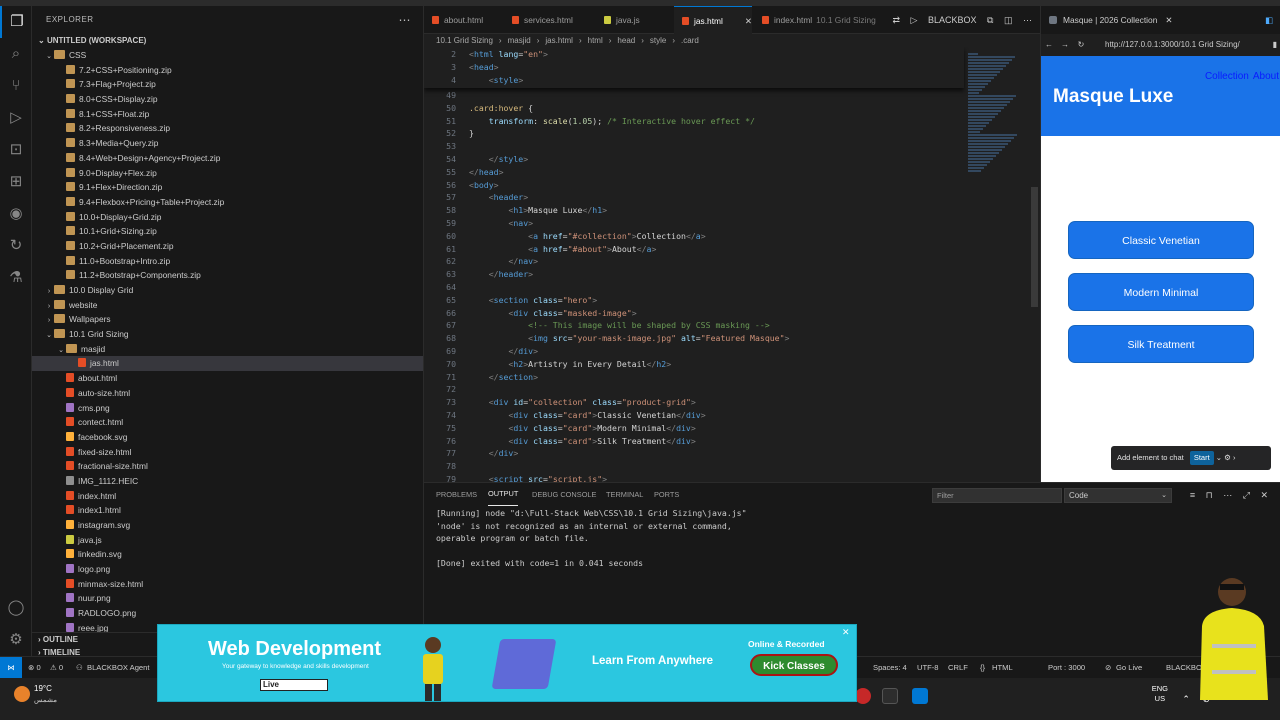 The image size is (1280, 720). Describe the element at coordinates (227, 290) in the screenshot. I see `folder-item: › 10.0 Display Grid` at that location.